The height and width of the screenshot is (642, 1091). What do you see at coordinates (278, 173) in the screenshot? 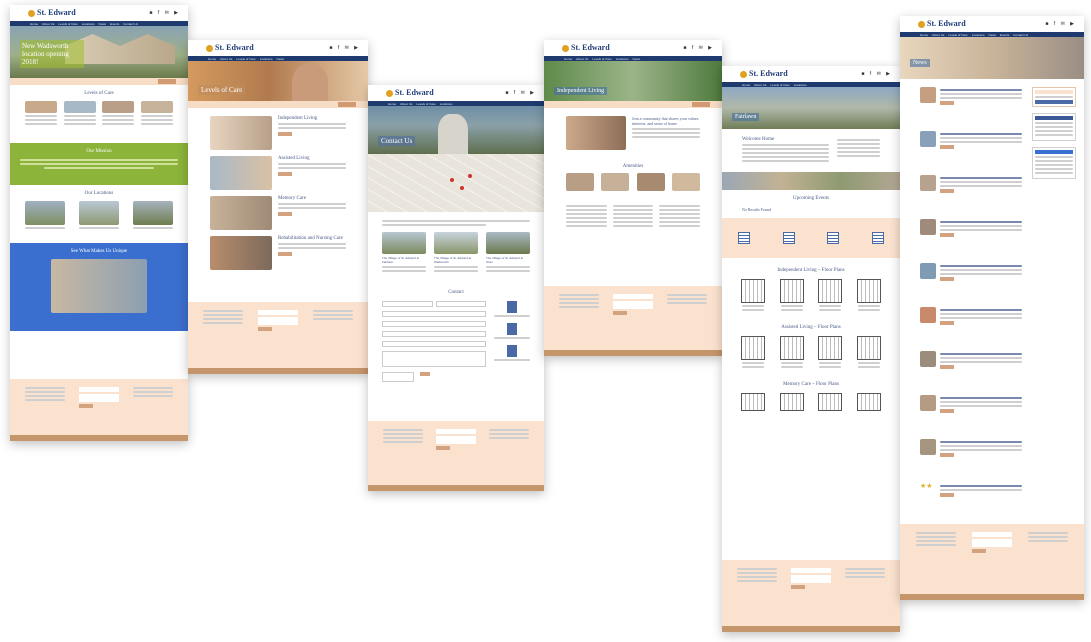
I see `care-row: Assisted Living` at bounding box center [278, 173].